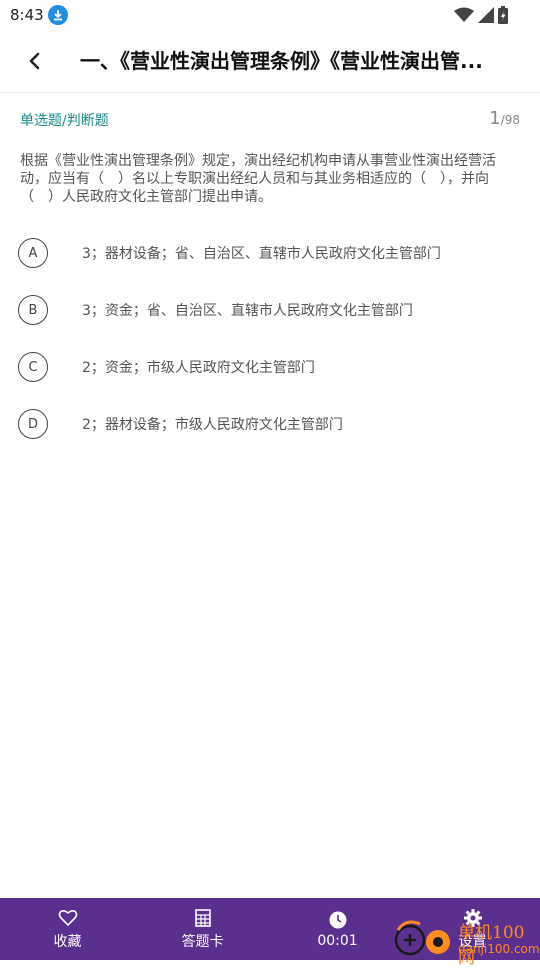  Describe the element at coordinates (510, 120) in the screenshot. I see `total-questions: /98` at that location.